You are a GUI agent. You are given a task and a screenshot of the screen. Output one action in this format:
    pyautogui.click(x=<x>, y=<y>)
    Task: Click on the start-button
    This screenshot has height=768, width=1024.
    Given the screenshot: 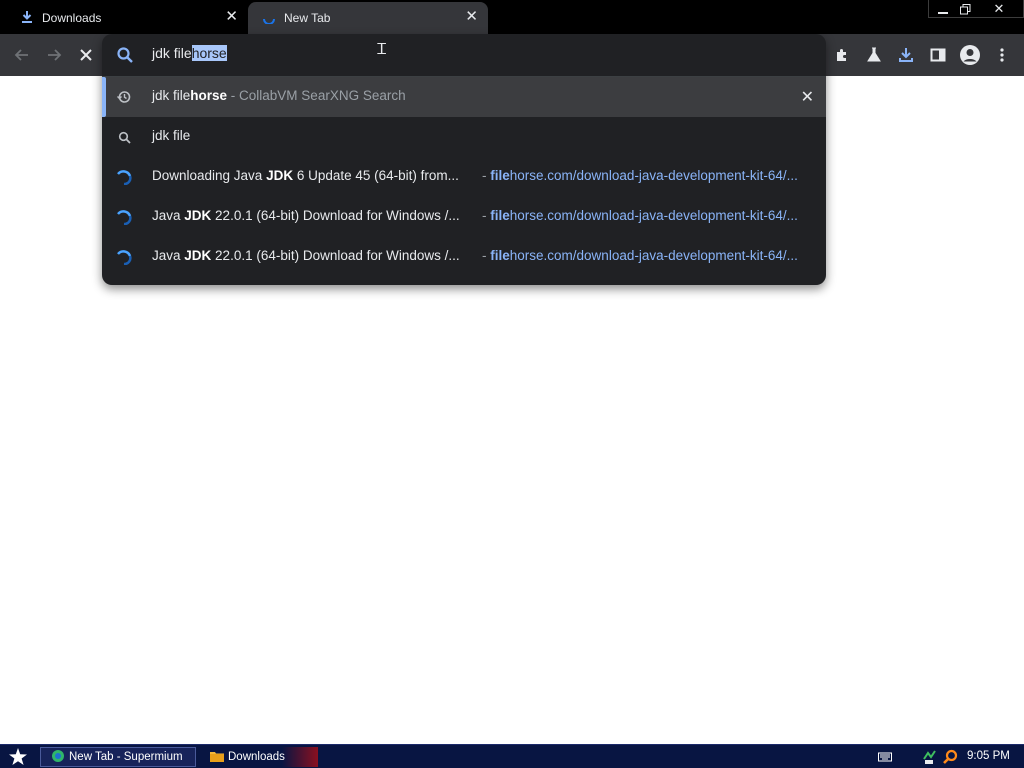 What is the action you would take?
    pyautogui.click(x=18, y=757)
    